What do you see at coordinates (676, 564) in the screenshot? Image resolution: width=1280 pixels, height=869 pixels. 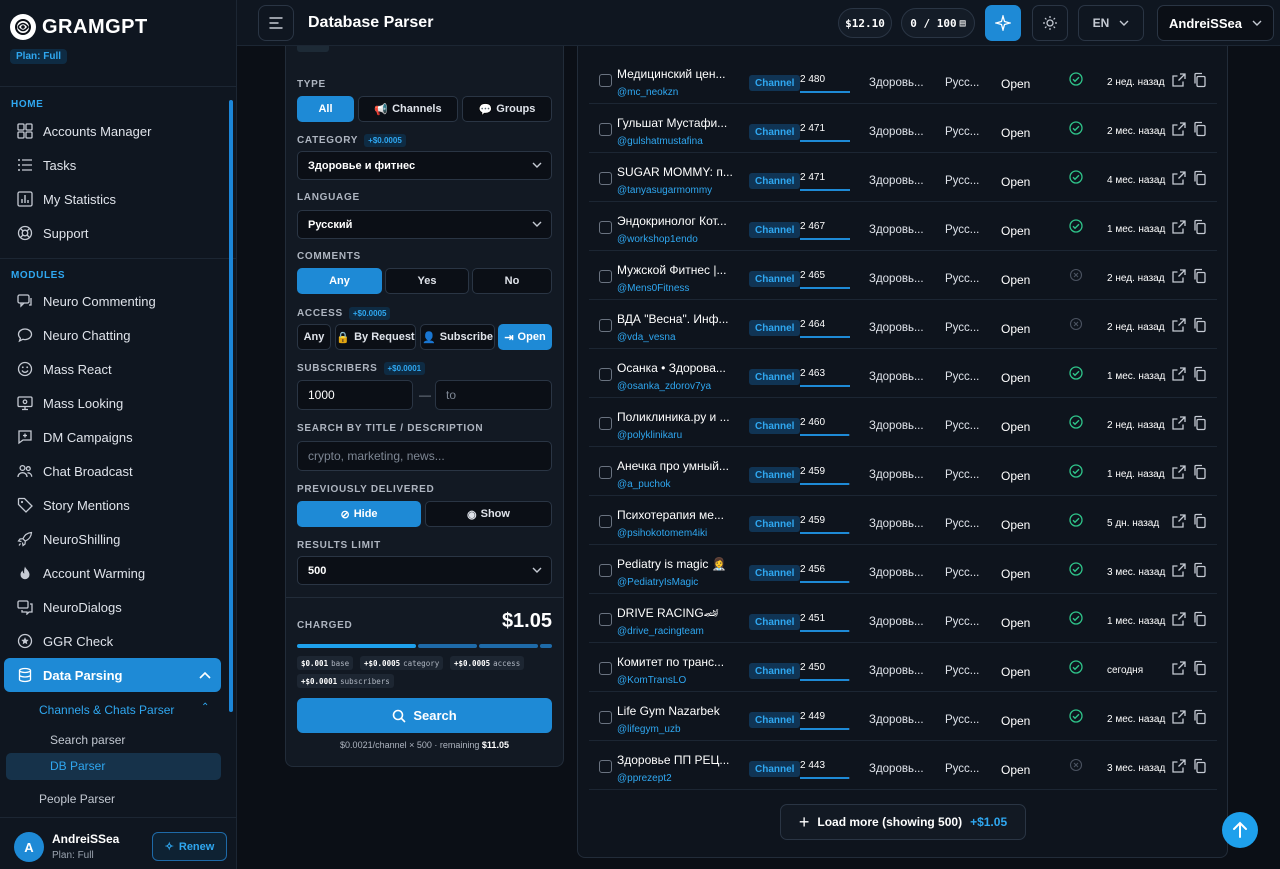 I see `row-title: Pediatry is magic 👩‍⚕️` at bounding box center [676, 564].